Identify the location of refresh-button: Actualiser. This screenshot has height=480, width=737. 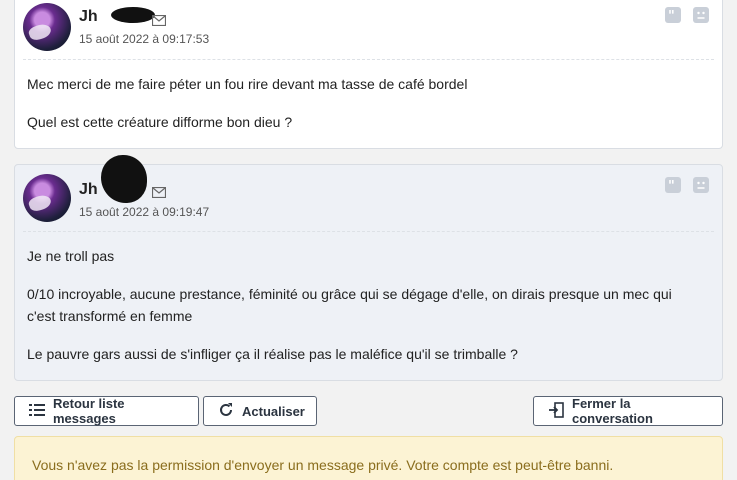
(260, 411).